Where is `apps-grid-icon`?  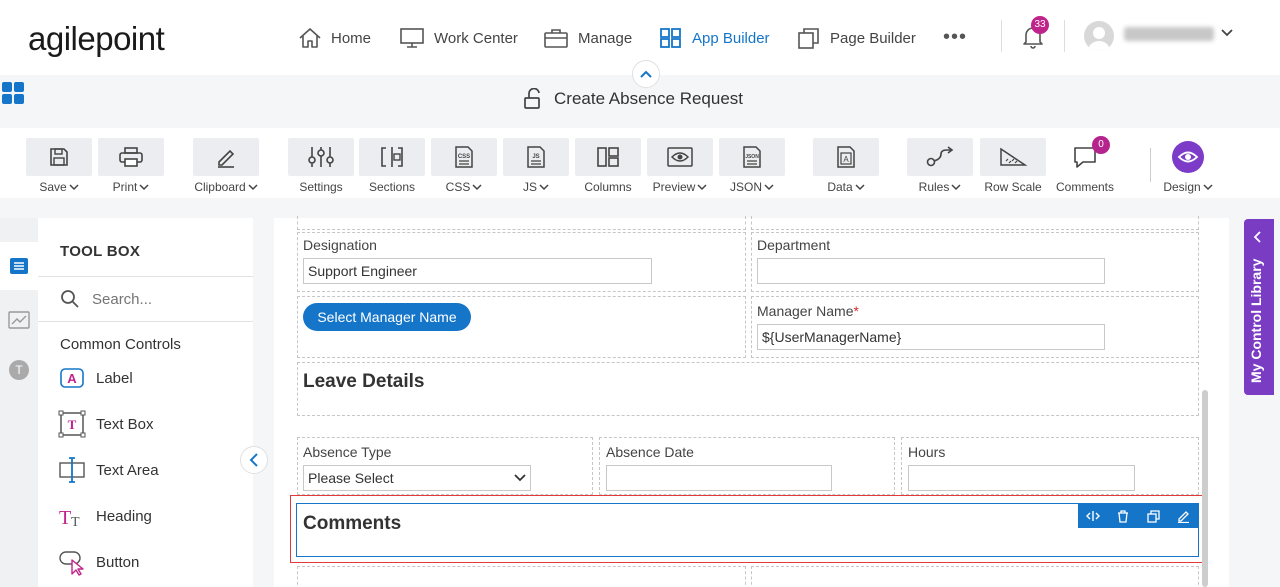 apps-grid-icon is located at coordinates (13, 93).